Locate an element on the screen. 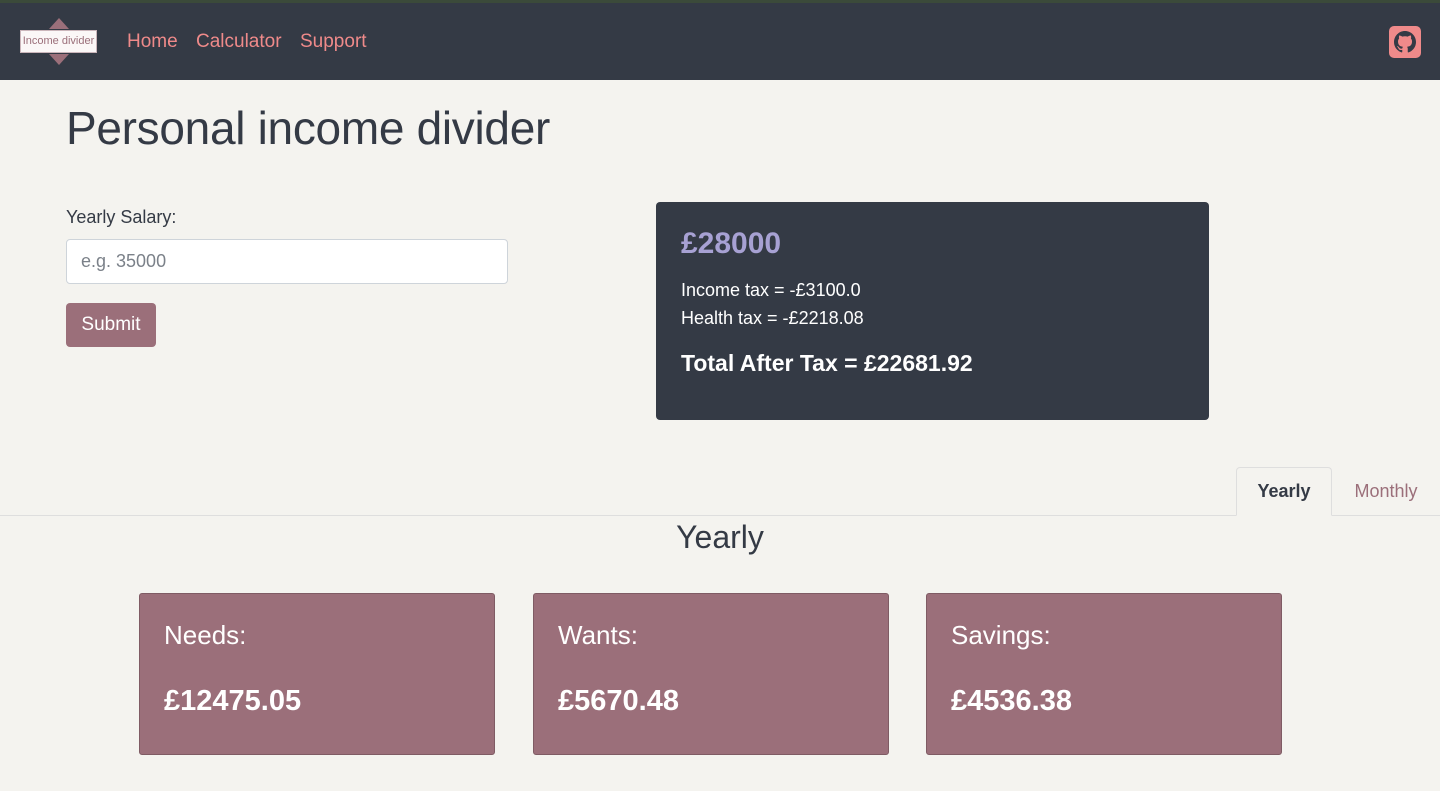 This screenshot has height=791, width=1440. salary-input is located at coordinates (287, 261).